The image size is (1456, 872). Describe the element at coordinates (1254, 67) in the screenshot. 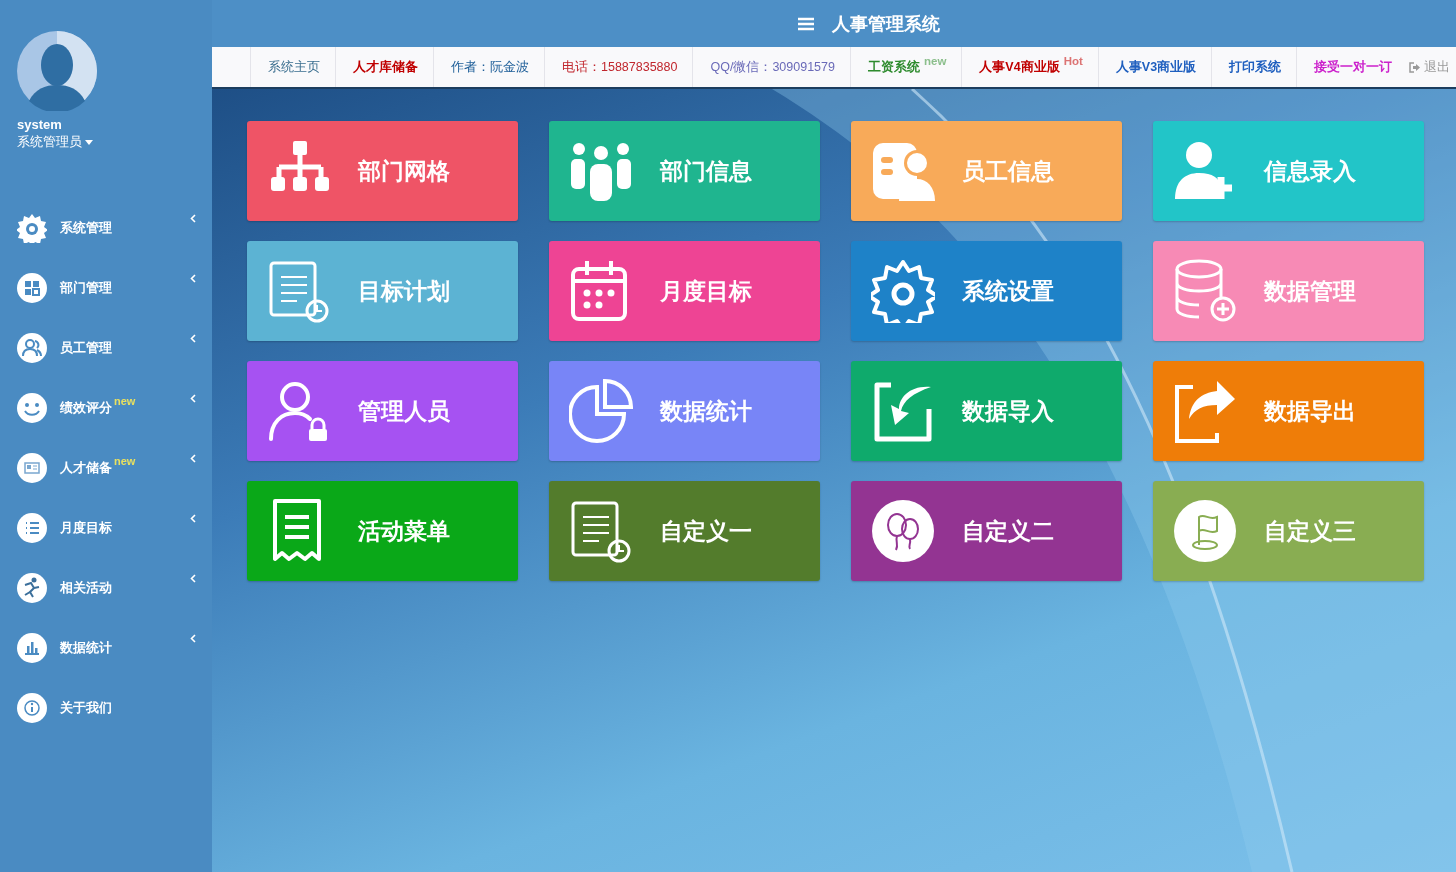

I see `nav-link: 打印系统` at that location.